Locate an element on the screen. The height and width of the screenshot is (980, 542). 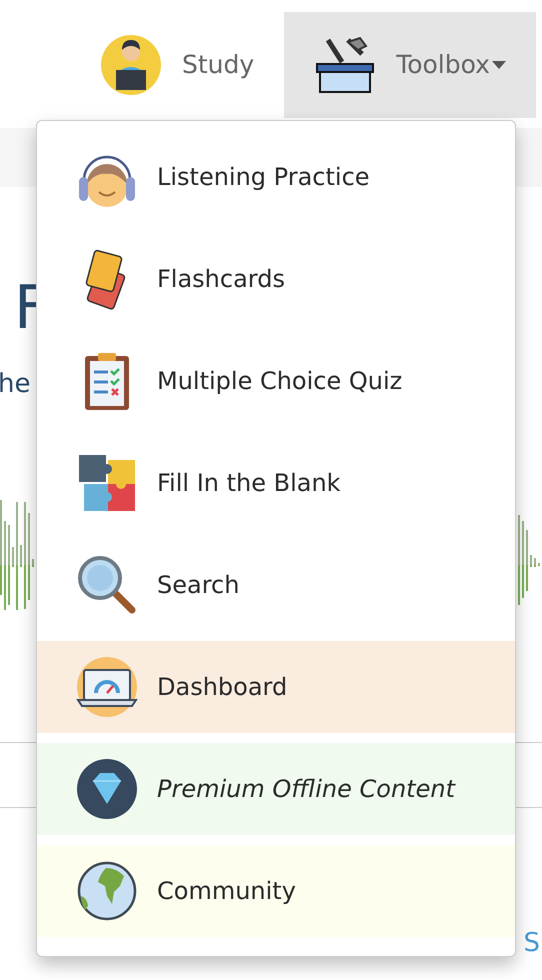
puzzle-icon is located at coordinates (107, 483).